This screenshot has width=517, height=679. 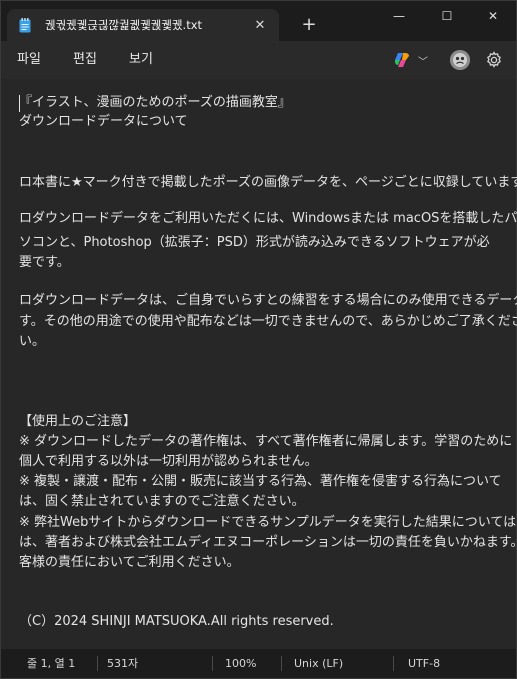 What do you see at coordinates (51, 663) in the screenshot?
I see `cursor-position: 줄 1, 열 1` at bounding box center [51, 663].